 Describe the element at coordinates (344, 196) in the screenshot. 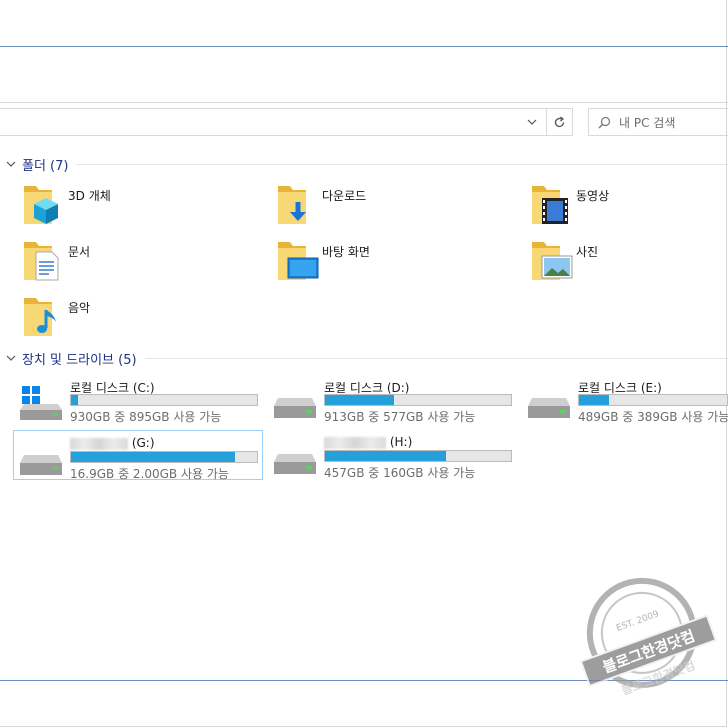

I see `folder-label: 다운로드` at that location.